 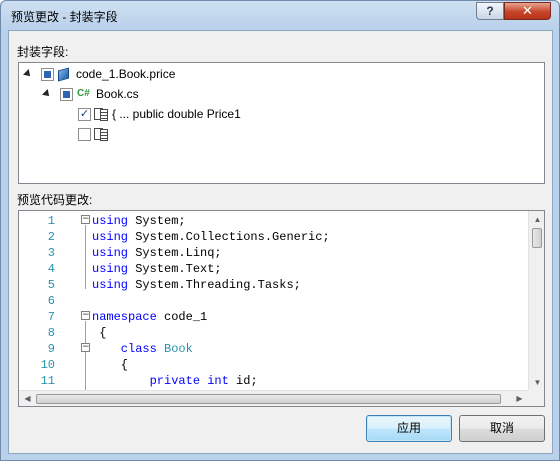 What do you see at coordinates (502, 428) in the screenshot?
I see `cancel-button: 取消` at bounding box center [502, 428].